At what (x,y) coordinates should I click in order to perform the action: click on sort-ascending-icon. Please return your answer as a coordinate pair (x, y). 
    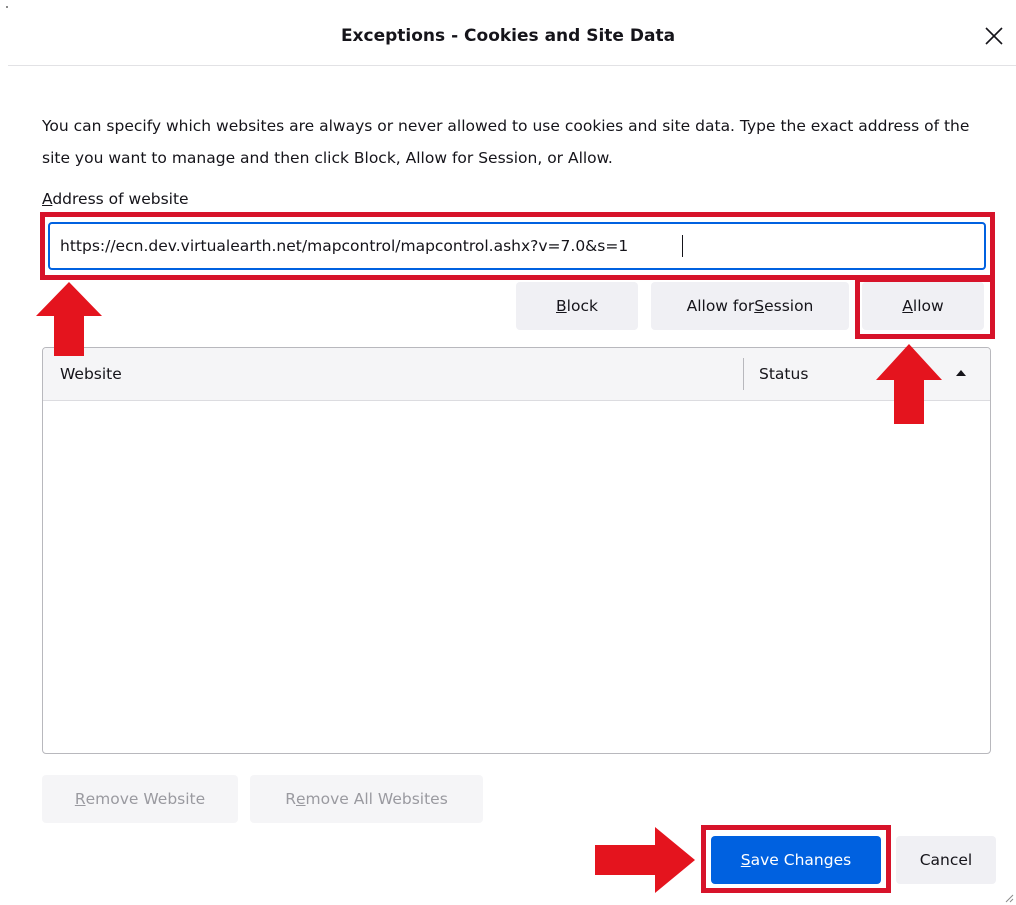
    Looking at the image, I should click on (961, 373).